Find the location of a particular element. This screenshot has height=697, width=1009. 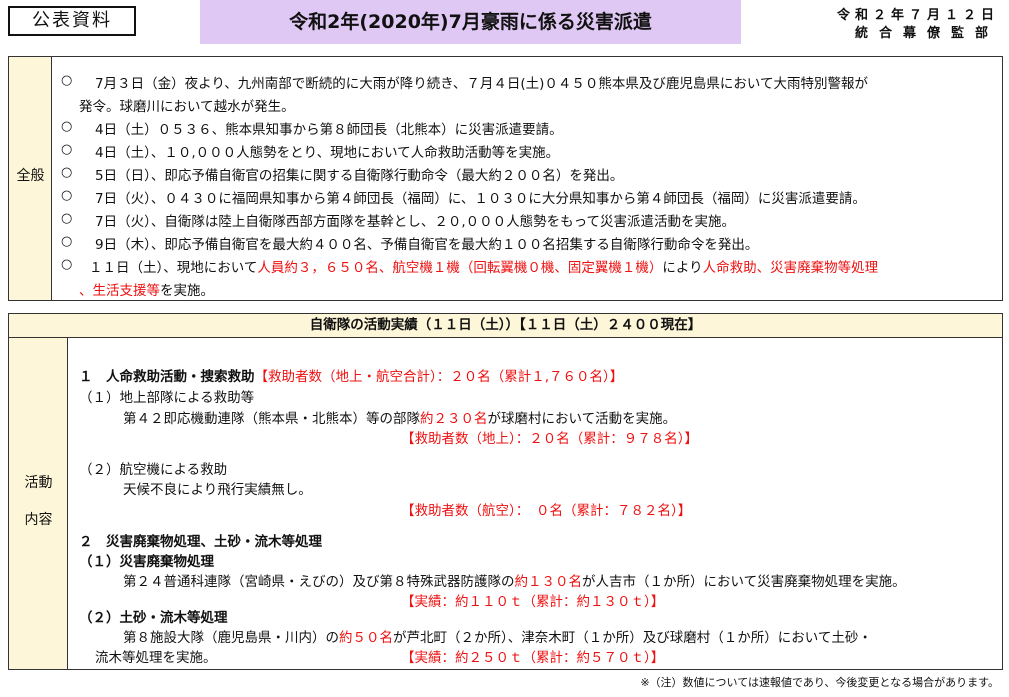

debris-disposal-text-cont: 流木等処理を実施。 is located at coordinates (156, 658).